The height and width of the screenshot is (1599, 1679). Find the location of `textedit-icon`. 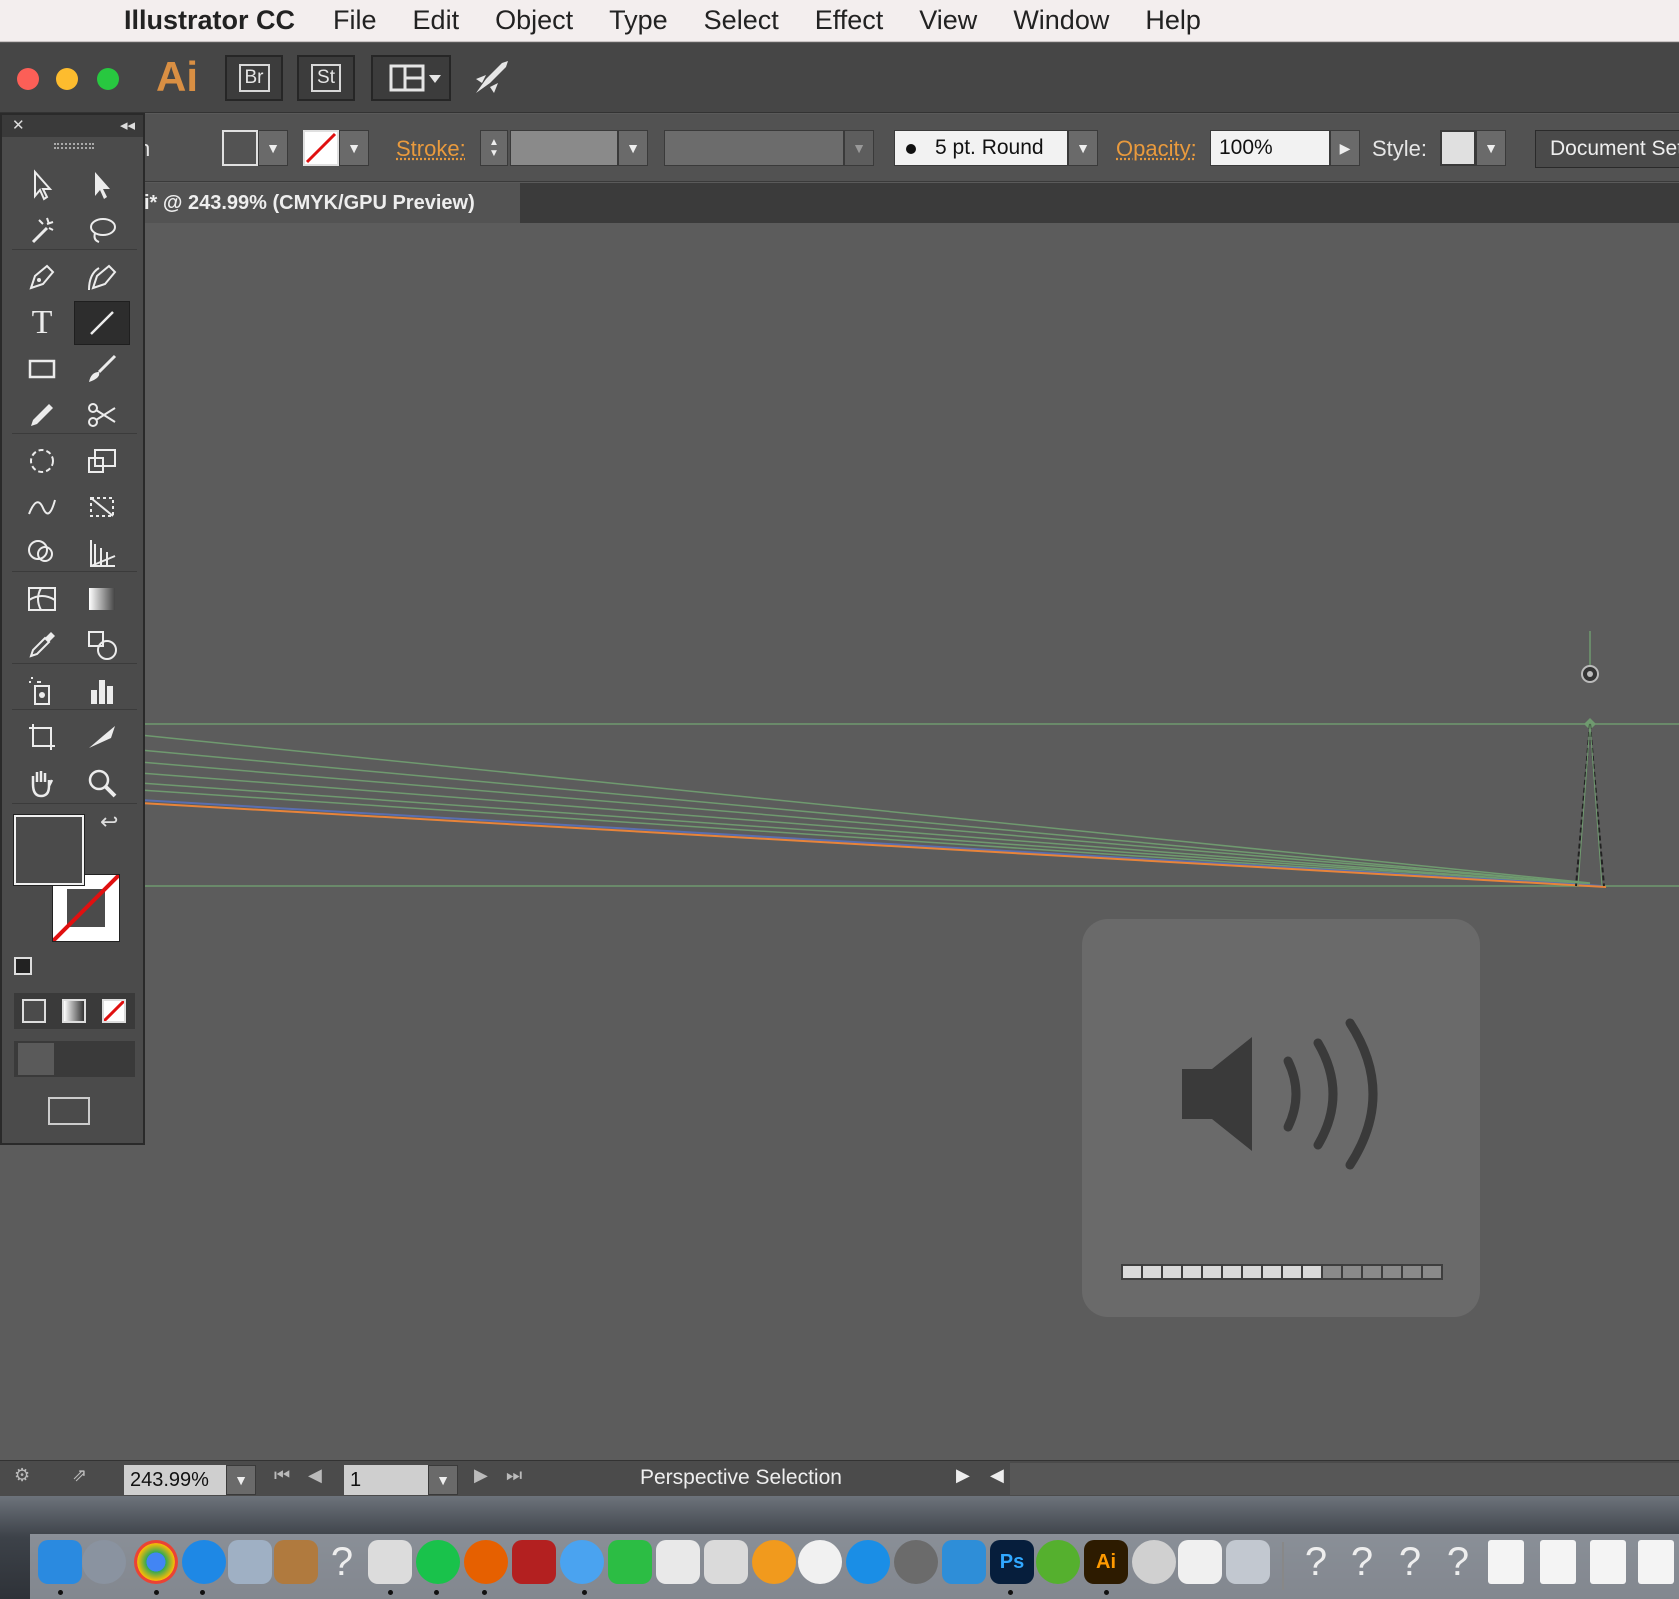

textedit-icon is located at coordinates (1200, 1562).